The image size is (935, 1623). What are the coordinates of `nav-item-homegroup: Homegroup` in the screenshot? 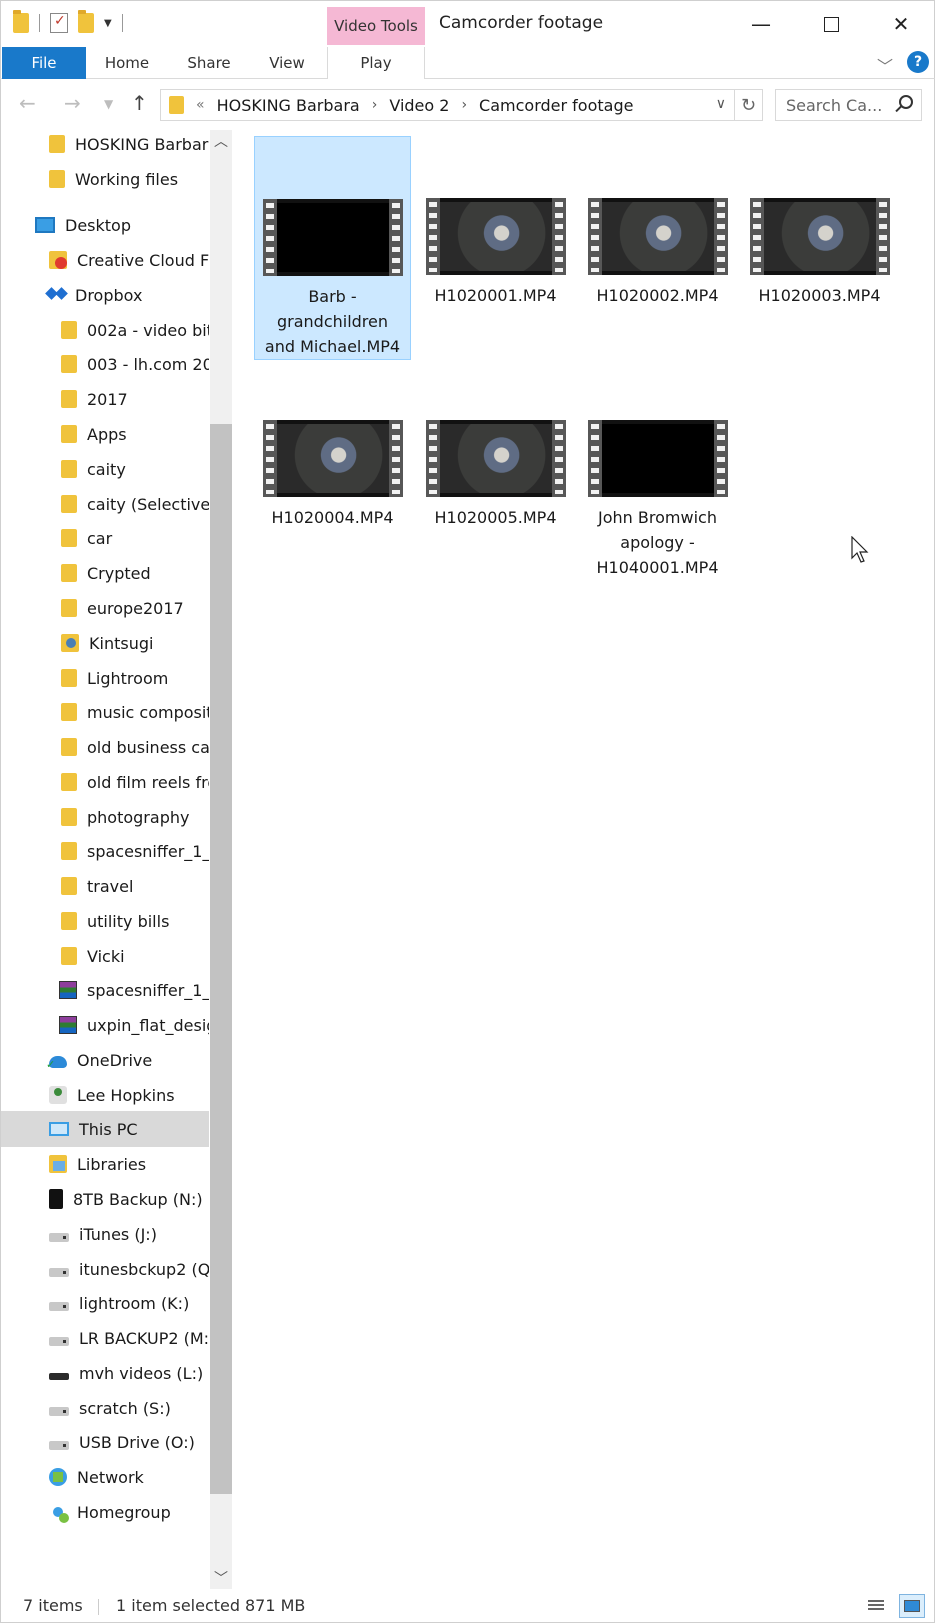 It's located at (105, 1512).